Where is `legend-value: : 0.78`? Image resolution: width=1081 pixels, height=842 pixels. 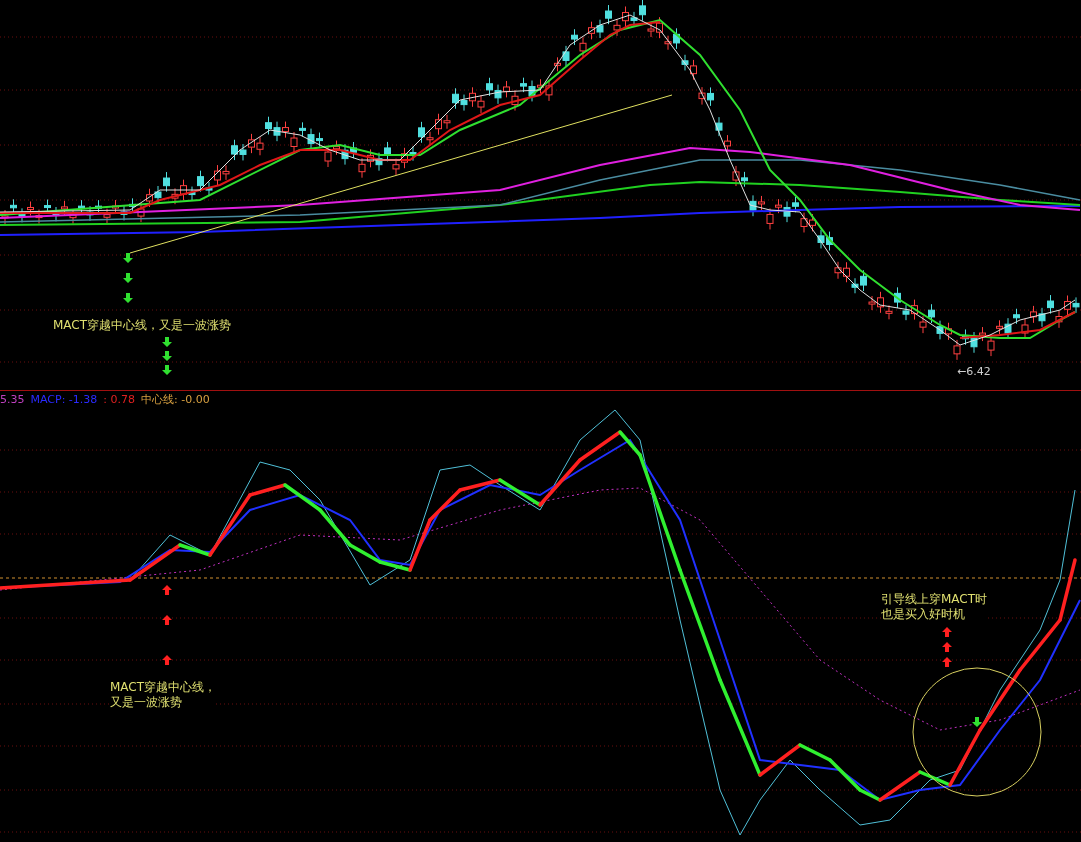
legend-value: : 0.78 is located at coordinates (119, 399).